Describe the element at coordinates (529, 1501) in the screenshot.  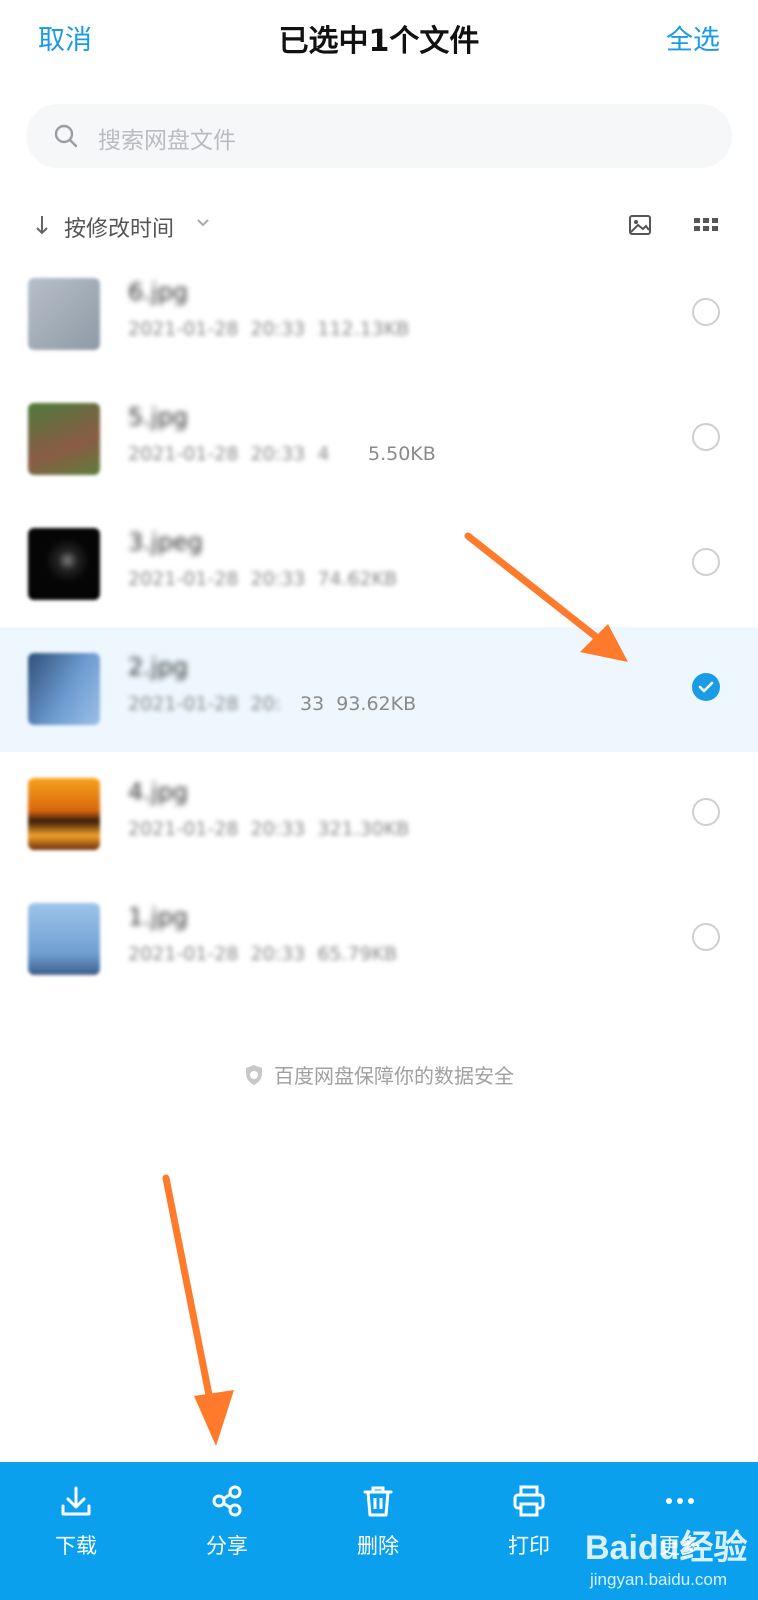
I see `printer-icon` at that location.